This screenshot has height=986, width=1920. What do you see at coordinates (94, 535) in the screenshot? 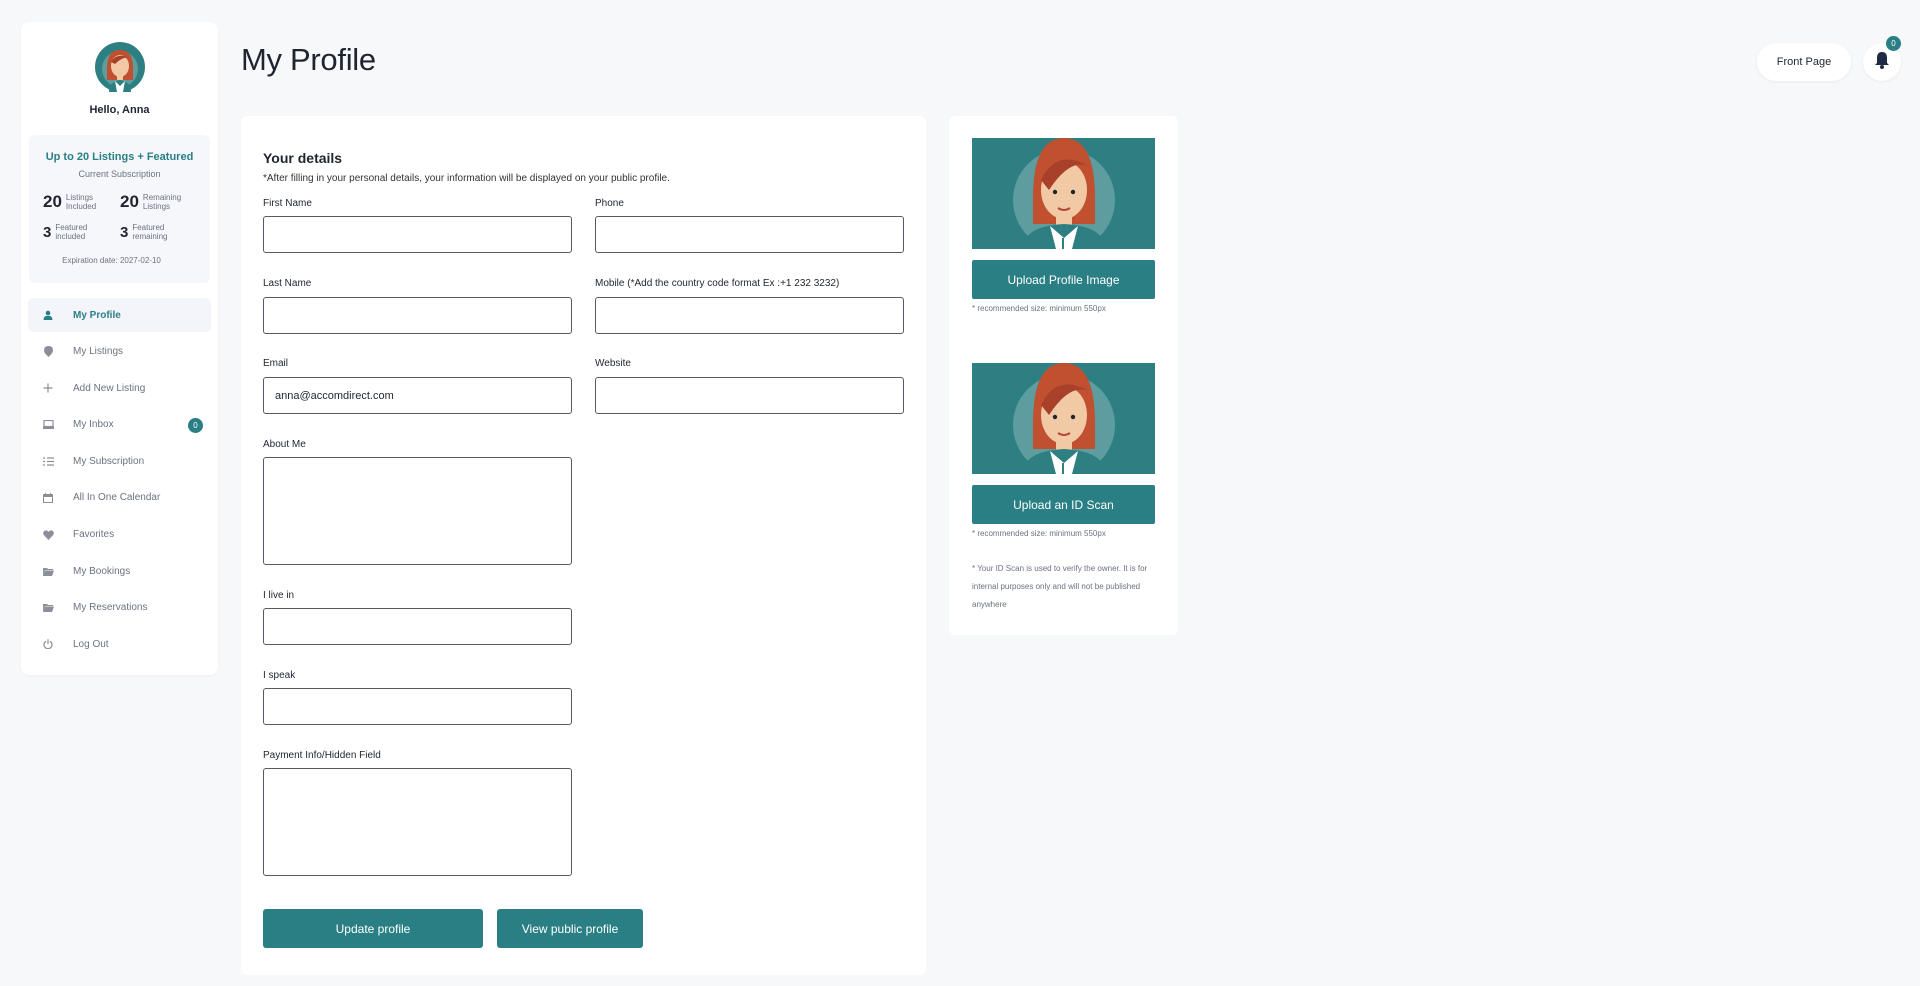
I see `sidebar-item-label: Favorites` at bounding box center [94, 535].